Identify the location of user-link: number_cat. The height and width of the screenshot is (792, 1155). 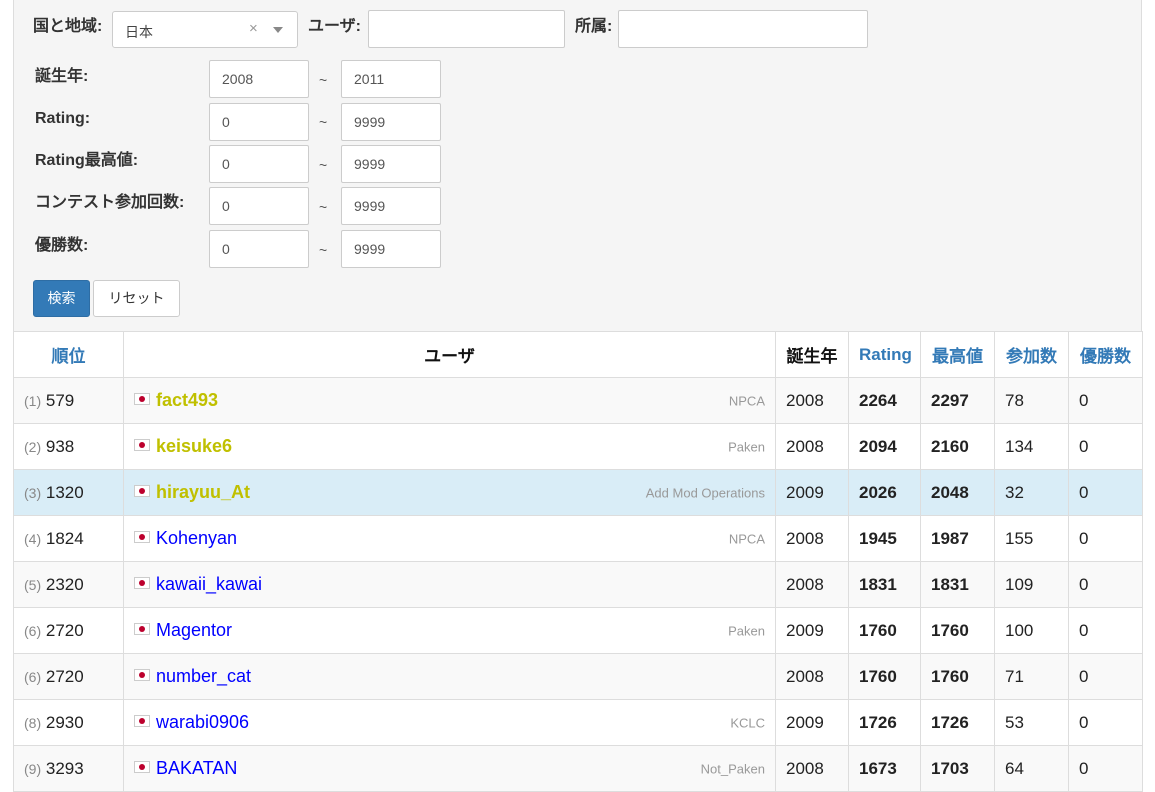
(203, 676).